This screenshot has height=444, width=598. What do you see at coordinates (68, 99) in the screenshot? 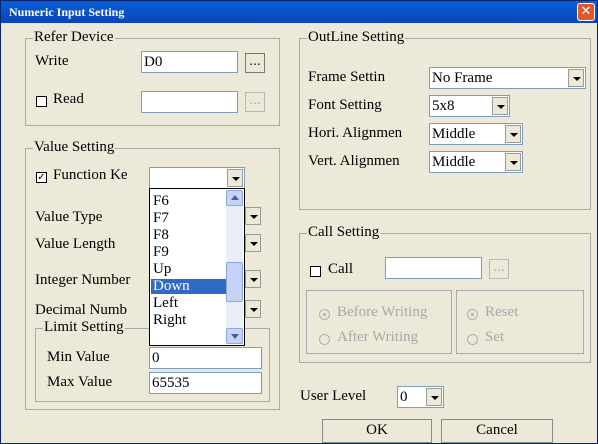
I see `read-label: Read` at bounding box center [68, 99].